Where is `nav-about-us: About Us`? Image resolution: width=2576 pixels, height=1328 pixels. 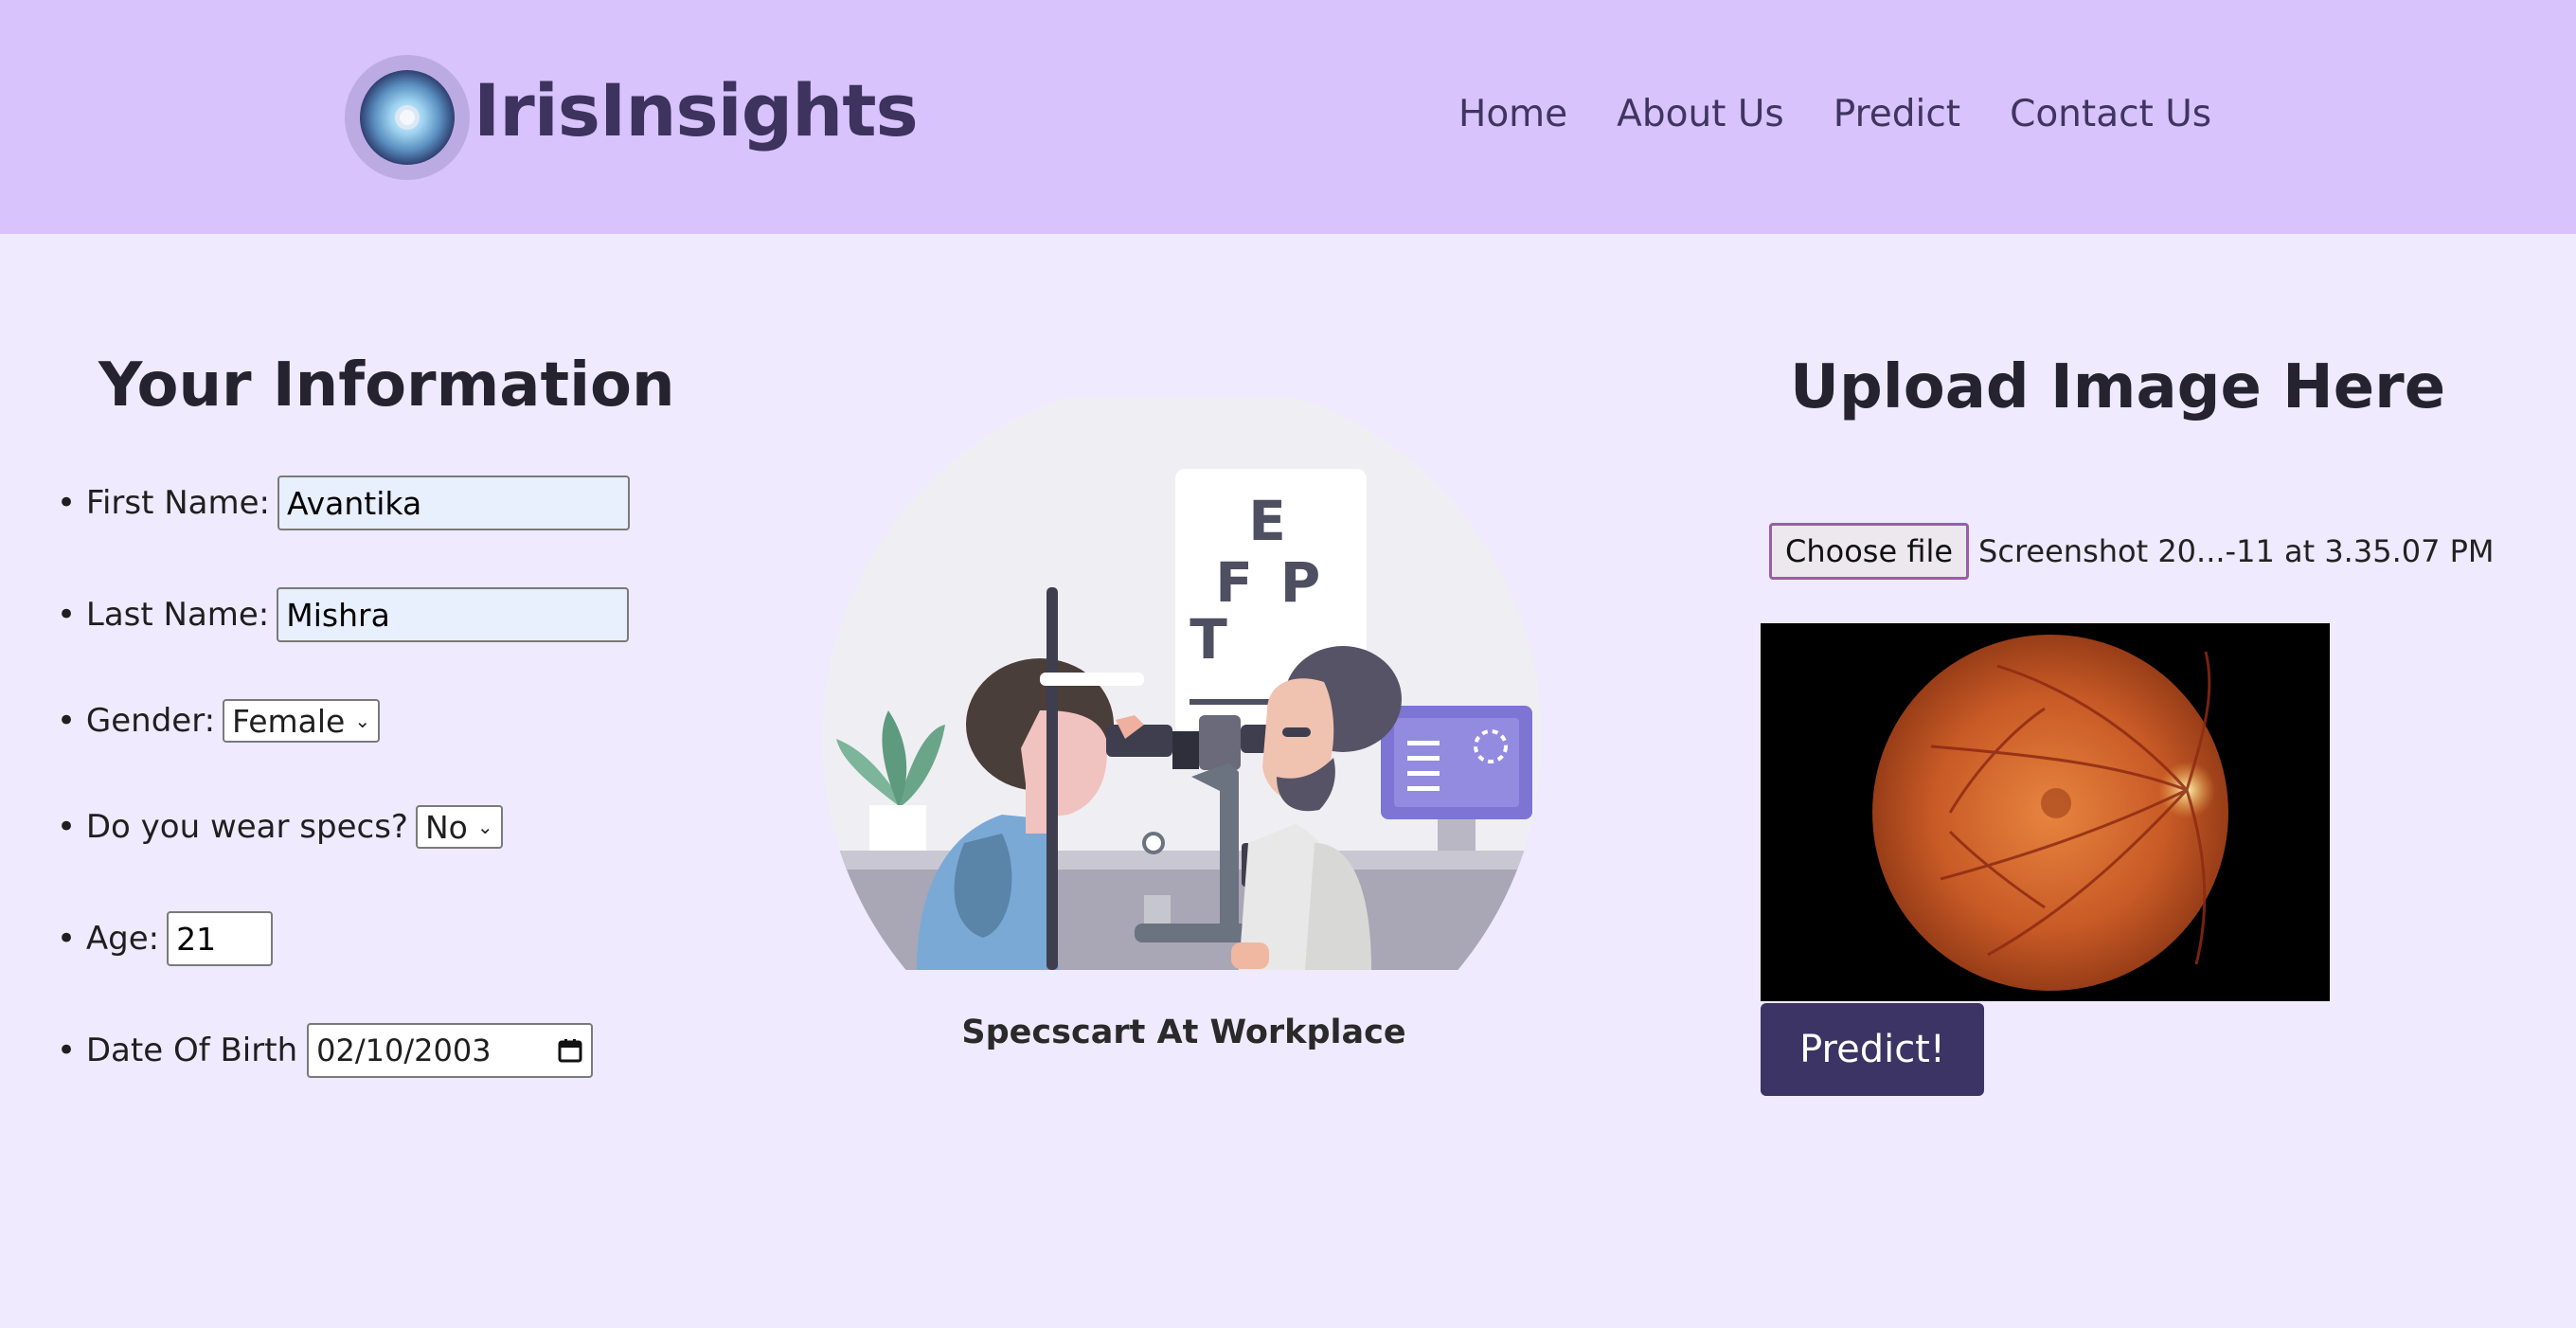 nav-about-us: About Us is located at coordinates (1700, 114).